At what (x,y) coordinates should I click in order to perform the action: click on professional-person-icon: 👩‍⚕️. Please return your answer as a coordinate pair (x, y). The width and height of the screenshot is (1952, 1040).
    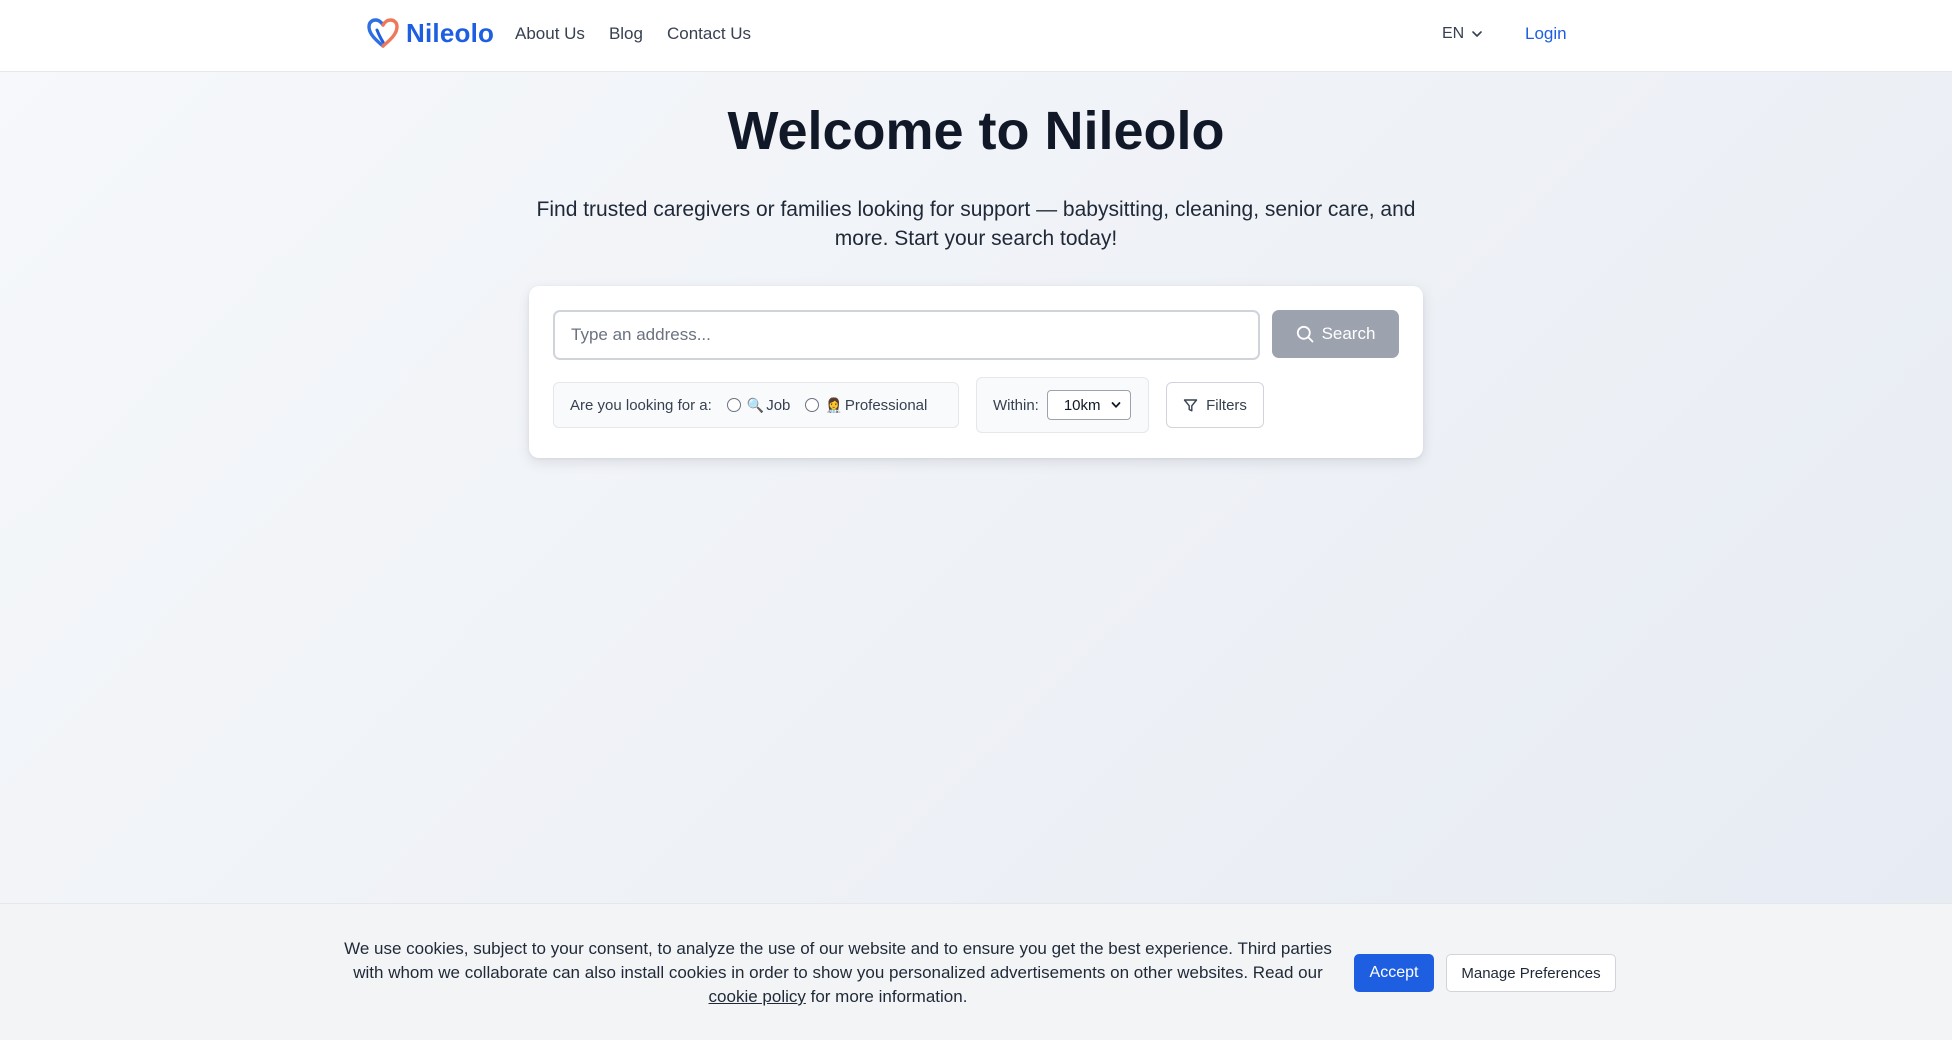
    Looking at the image, I should click on (834, 404).